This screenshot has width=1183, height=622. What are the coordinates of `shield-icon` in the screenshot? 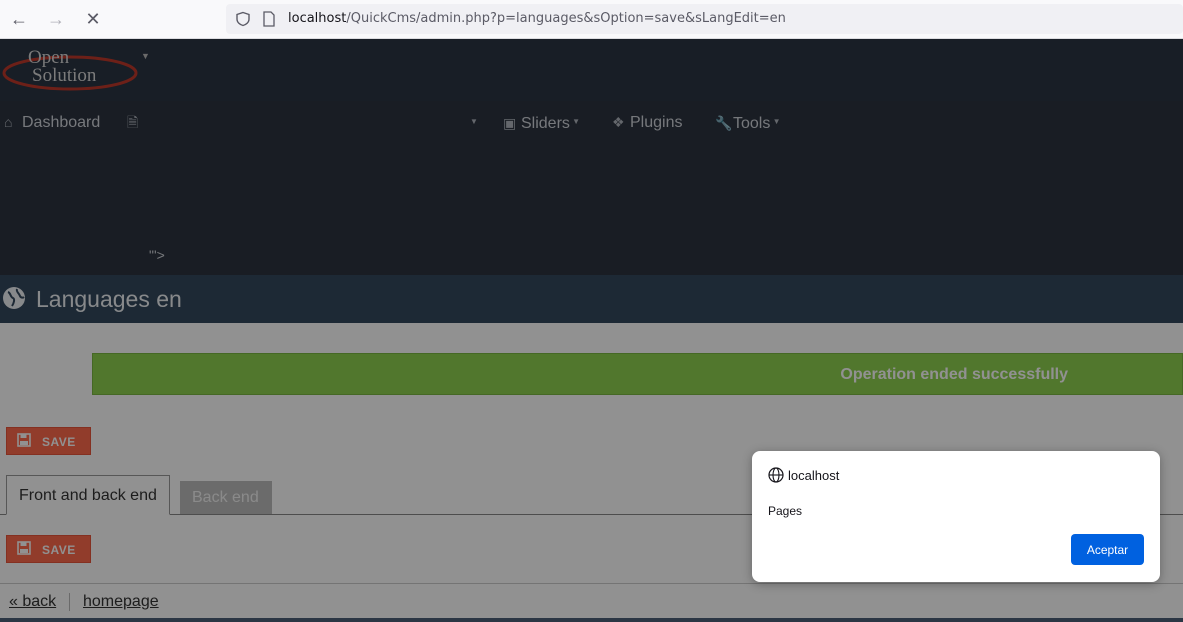 It's located at (243, 19).